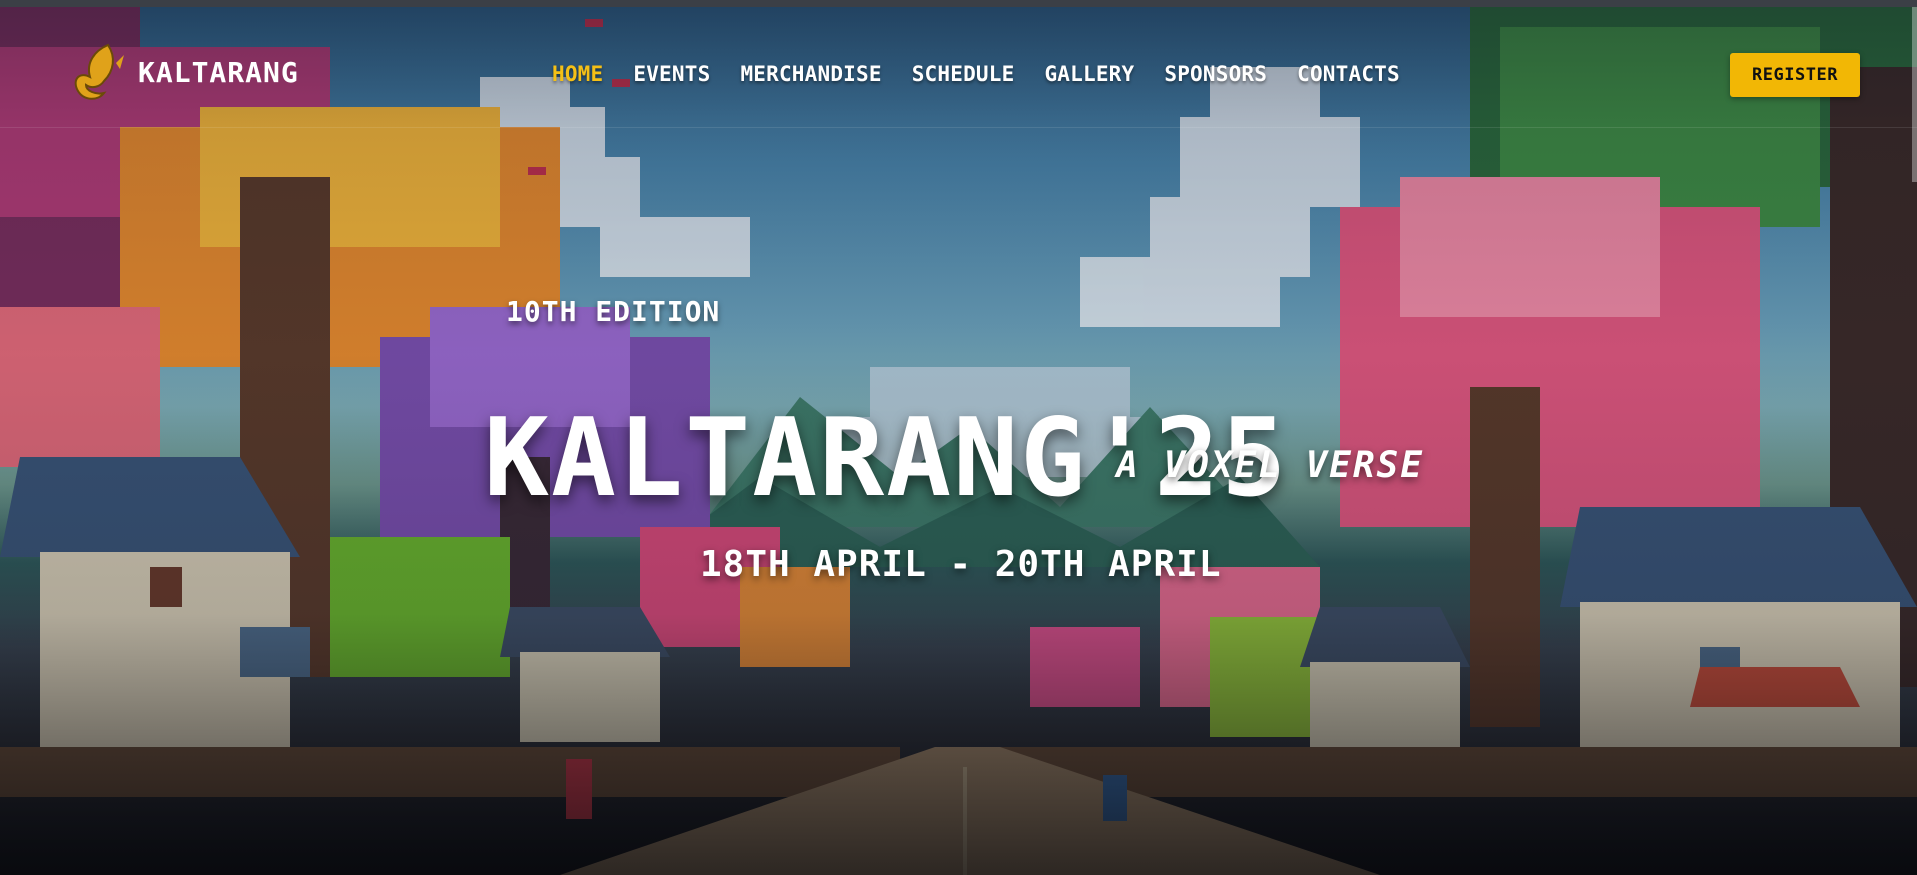  What do you see at coordinates (1348, 74) in the screenshot?
I see `nav-contacts-link: CONTACTS` at bounding box center [1348, 74].